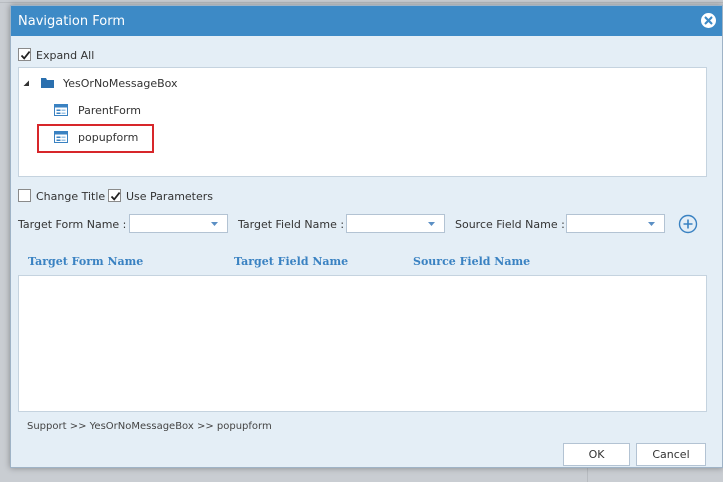 This screenshot has height=482, width=723. I want to click on tree-node-parentform: ParentForm, so click(109, 110).